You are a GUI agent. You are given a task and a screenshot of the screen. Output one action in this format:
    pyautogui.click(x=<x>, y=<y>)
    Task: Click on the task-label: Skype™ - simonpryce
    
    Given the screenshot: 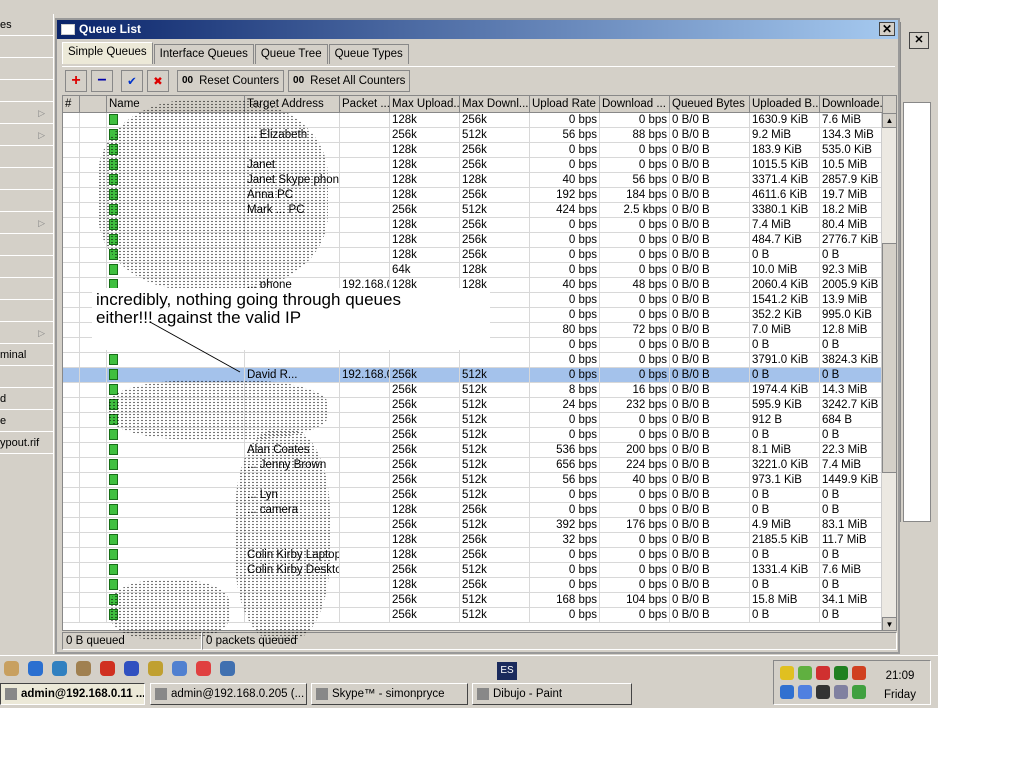 What is the action you would take?
    pyautogui.click(x=388, y=694)
    